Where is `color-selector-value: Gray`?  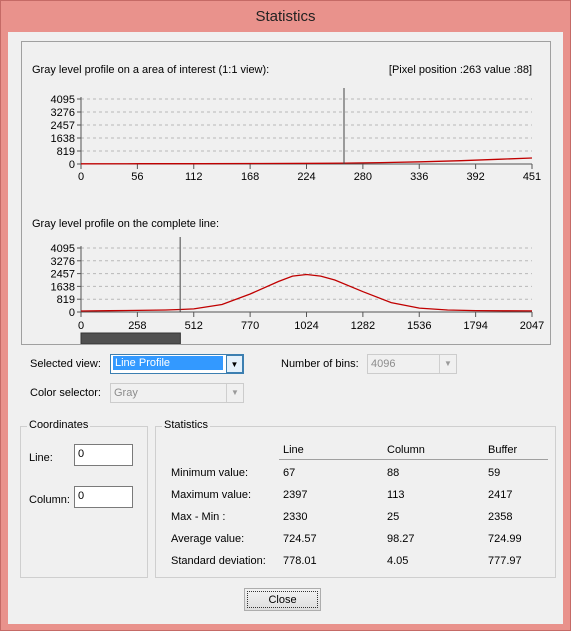 color-selector-value: Gray is located at coordinates (126, 393).